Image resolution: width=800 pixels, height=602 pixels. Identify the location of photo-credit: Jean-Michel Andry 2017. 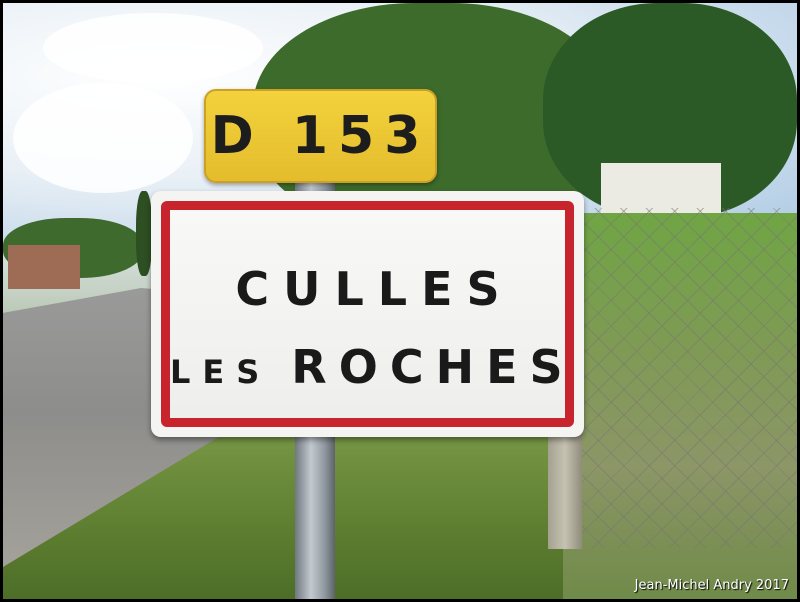
(711, 585).